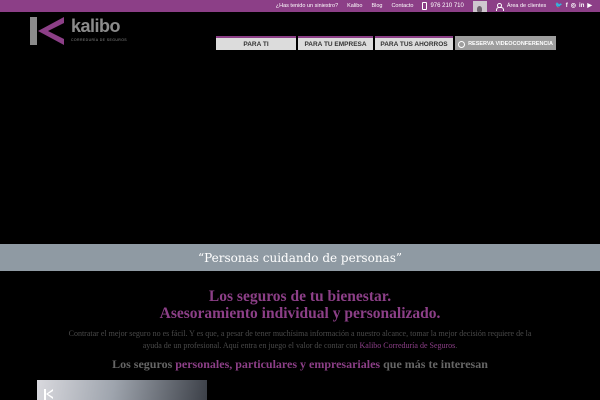 This screenshot has width=600, height=400. What do you see at coordinates (447, 6) in the screenshot?
I see `phone-number: 976 210 710` at bounding box center [447, 6].